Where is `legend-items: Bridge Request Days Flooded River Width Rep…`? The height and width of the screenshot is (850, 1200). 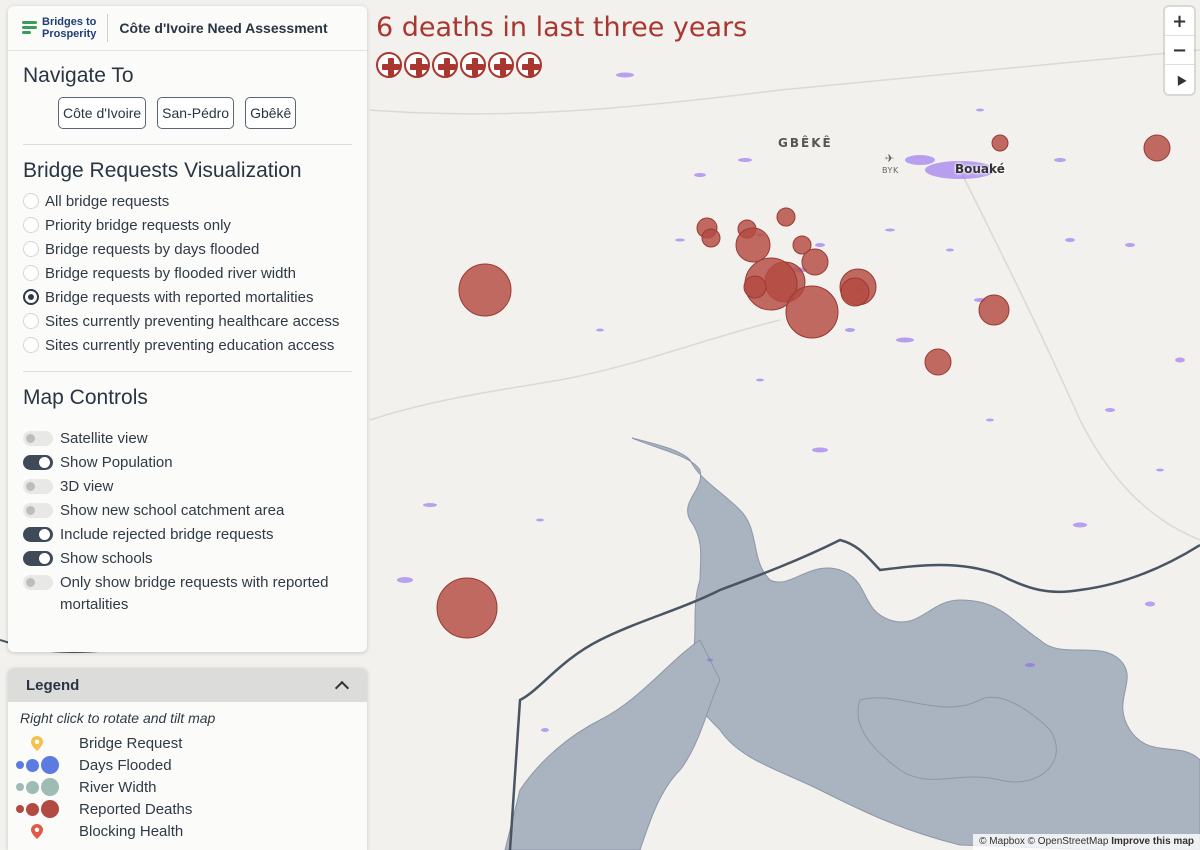 legend-items: Bridge Request Days Flooded River Width Rep… is located at coordinates (187, 784).